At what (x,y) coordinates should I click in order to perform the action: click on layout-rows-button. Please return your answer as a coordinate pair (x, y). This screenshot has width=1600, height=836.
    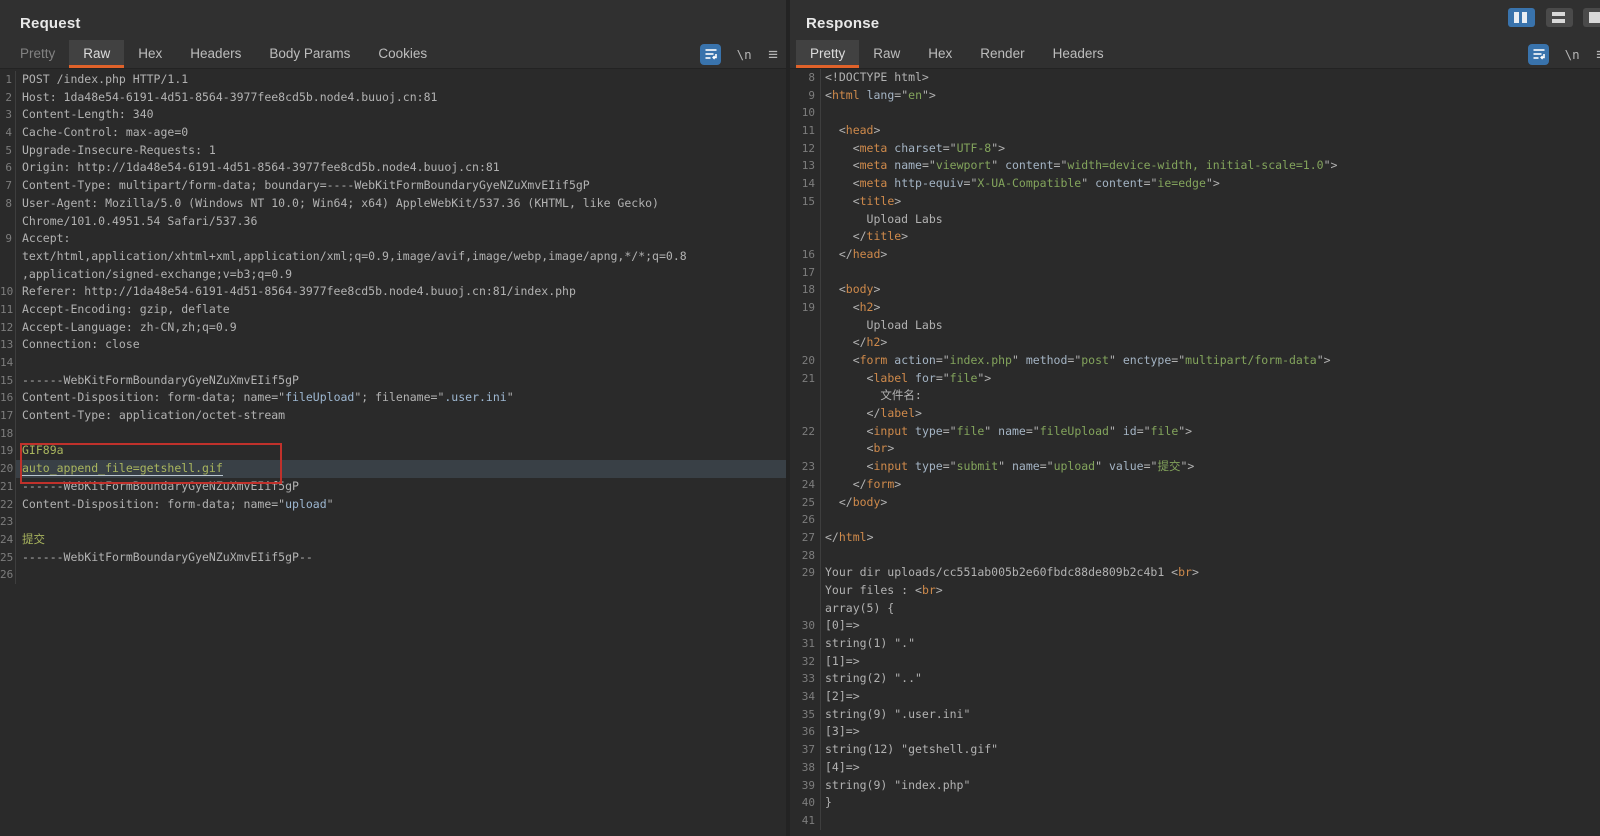
    Looking at the image, I should click on (1559, 17).